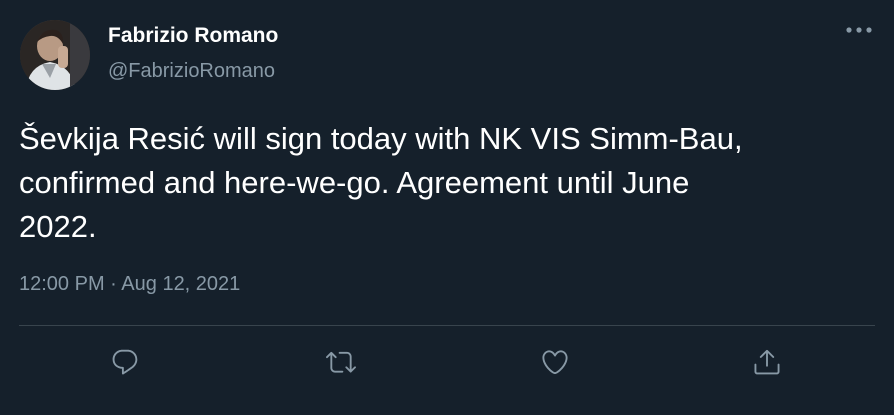  I want to click on reply-button, so click(125, 362).